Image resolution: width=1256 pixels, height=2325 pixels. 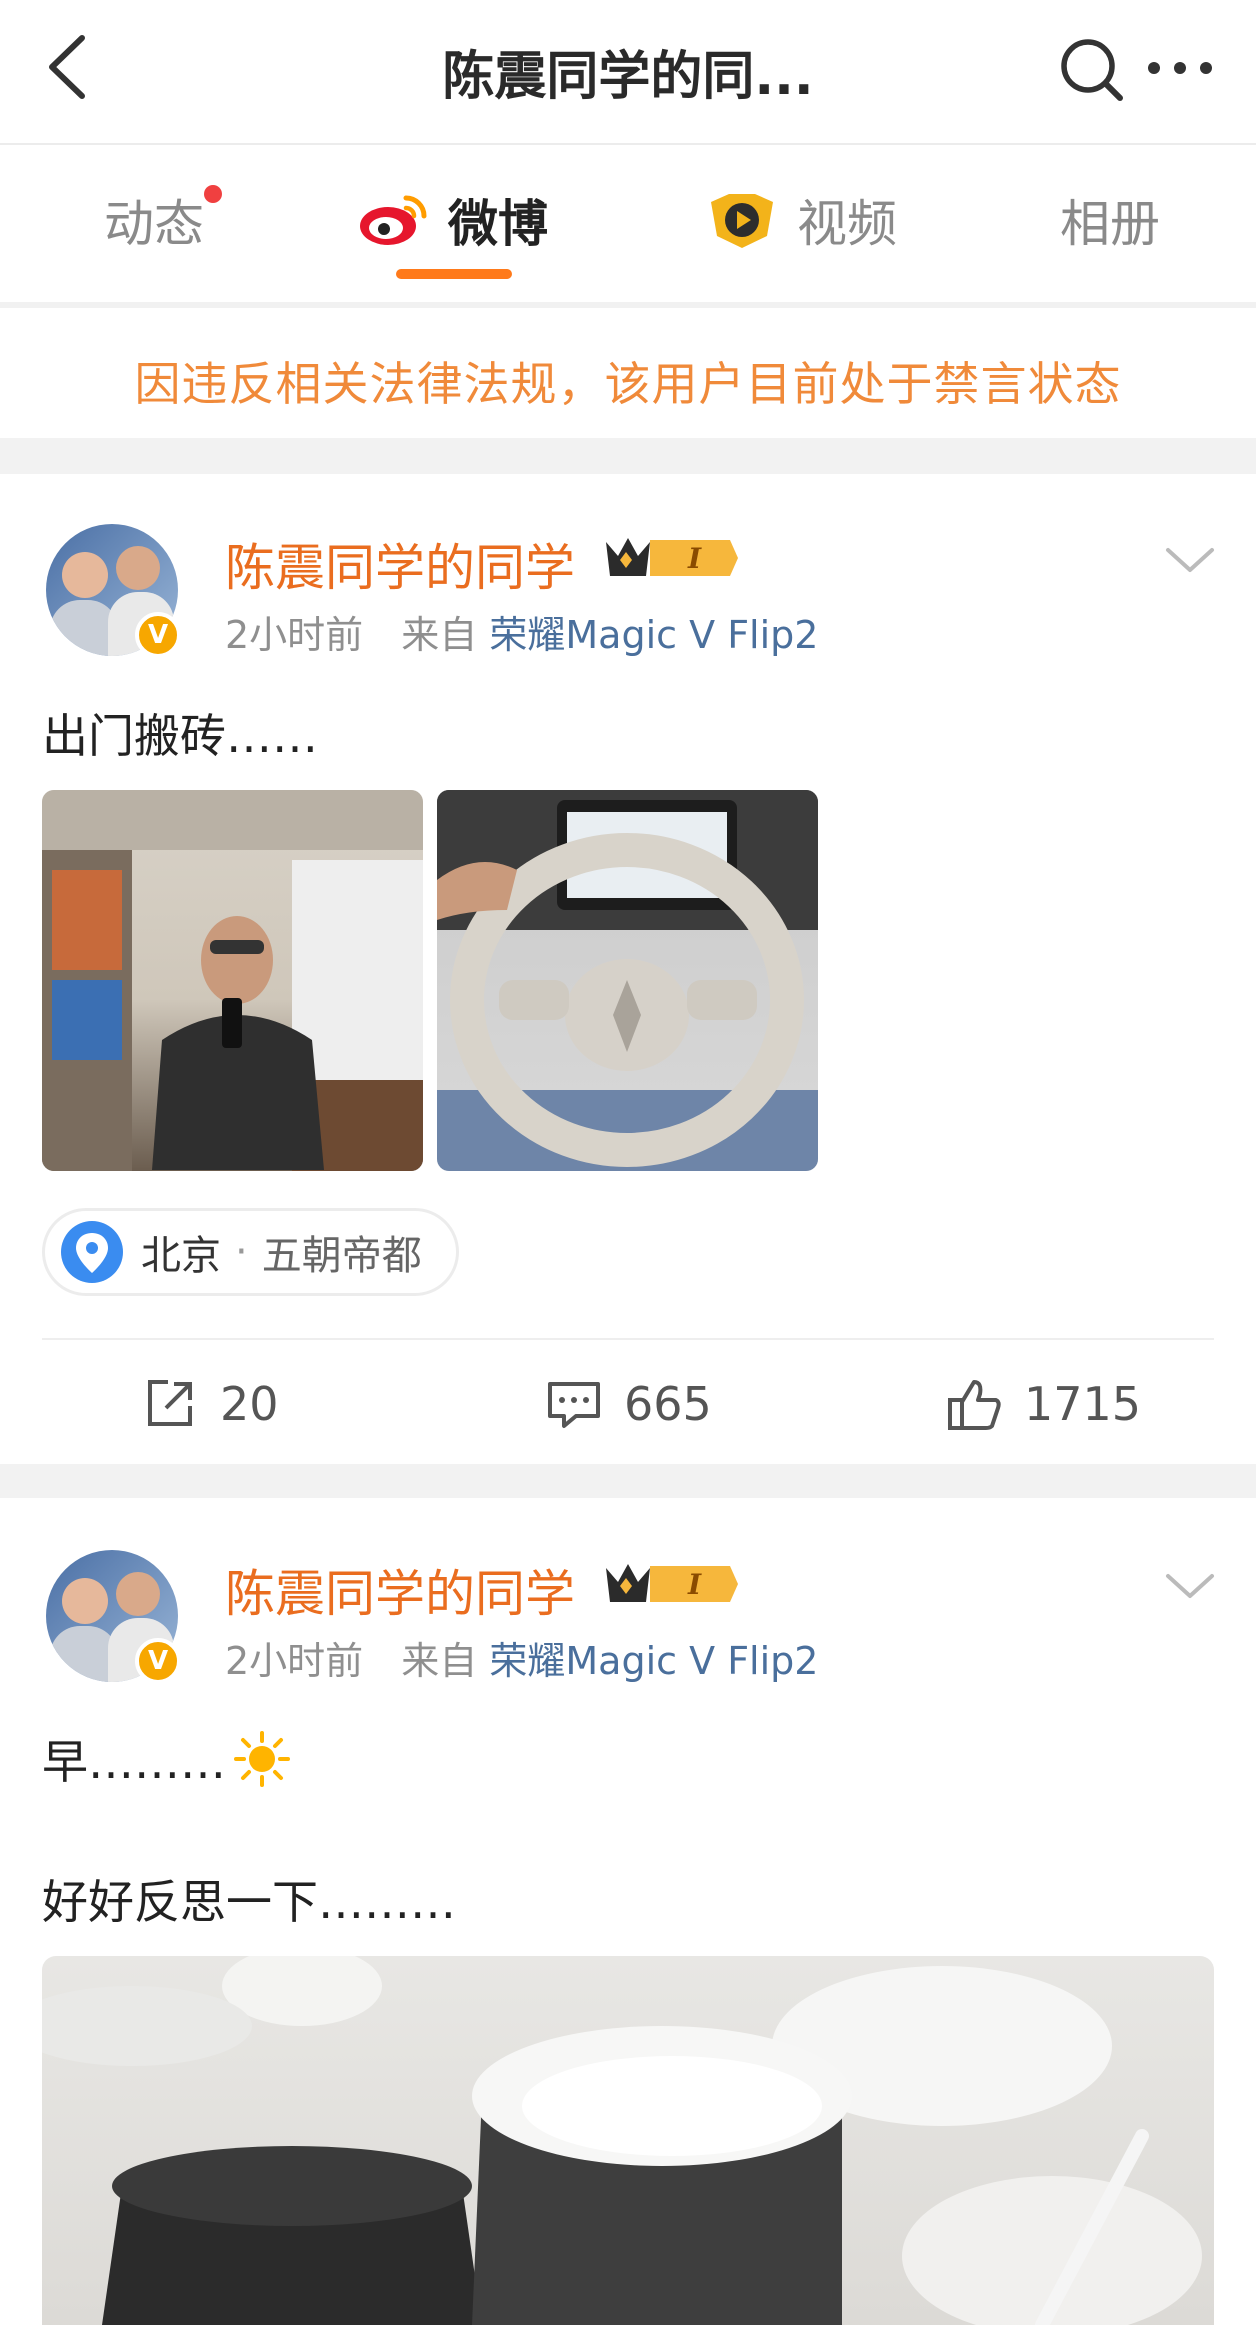 I want to click on comment-button: 665, so click(x=629, y=1404).